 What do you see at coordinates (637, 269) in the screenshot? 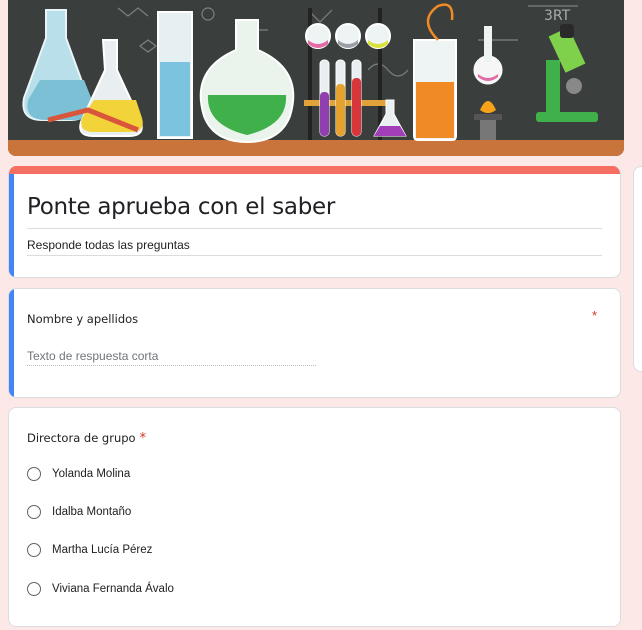
I see `floating-toolbar` at bounding box center [637, 269].